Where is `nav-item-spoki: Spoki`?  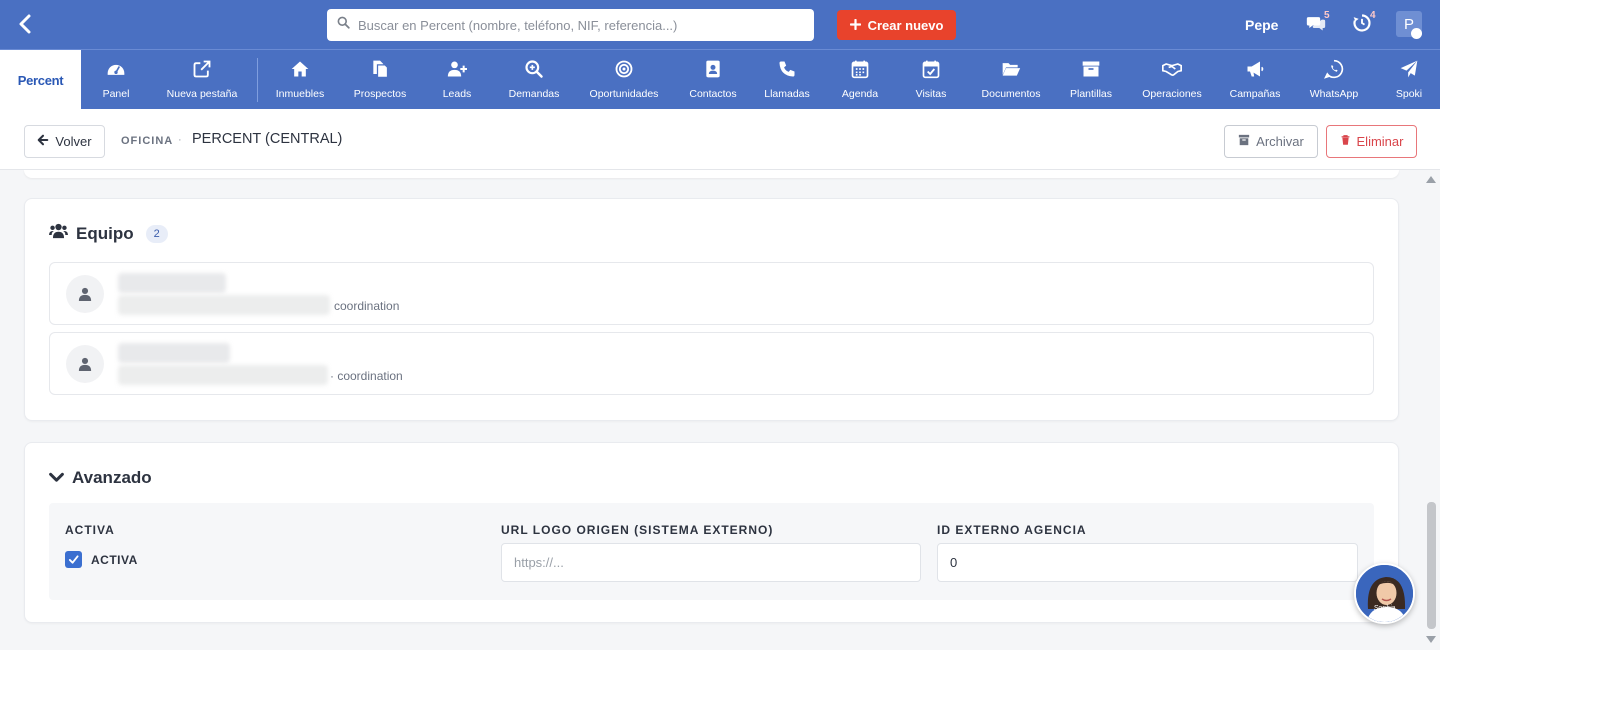 nav-item-spoki: Spoki is located at coordinates (1402, 79).